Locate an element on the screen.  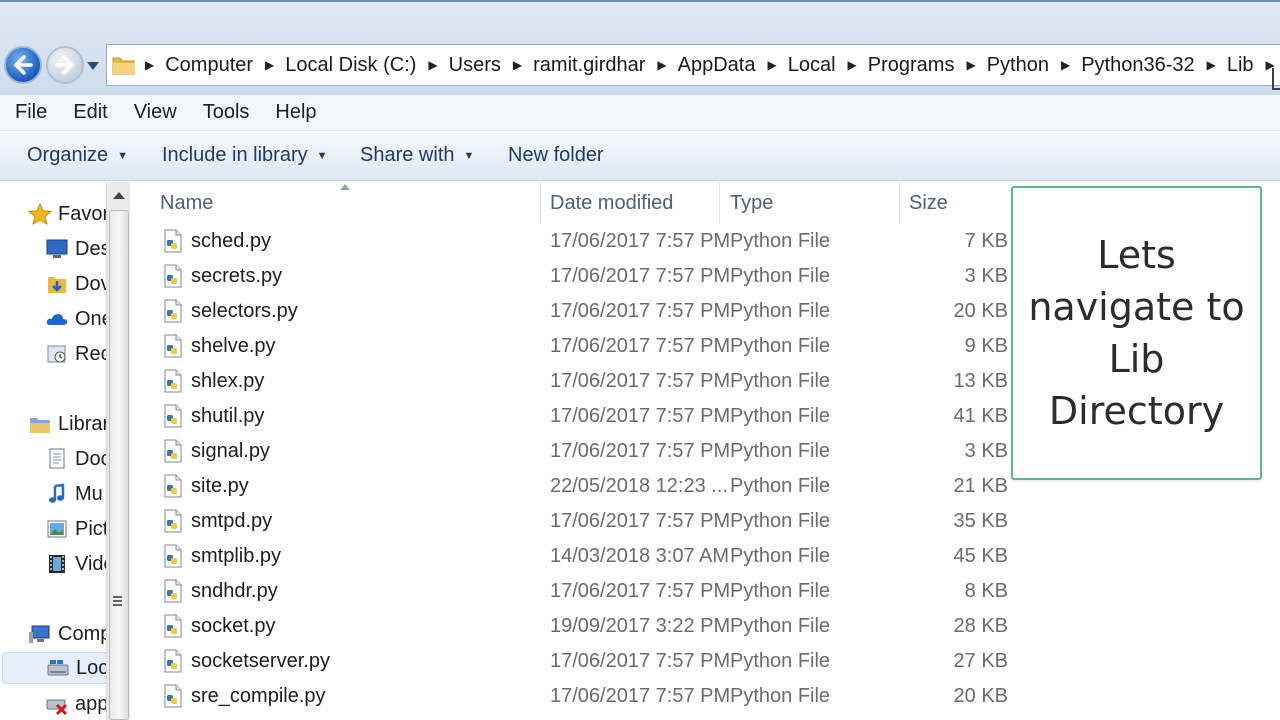
breadcrumb-item: ▶ ramit.girdhar is located at coordinates (585, 65).